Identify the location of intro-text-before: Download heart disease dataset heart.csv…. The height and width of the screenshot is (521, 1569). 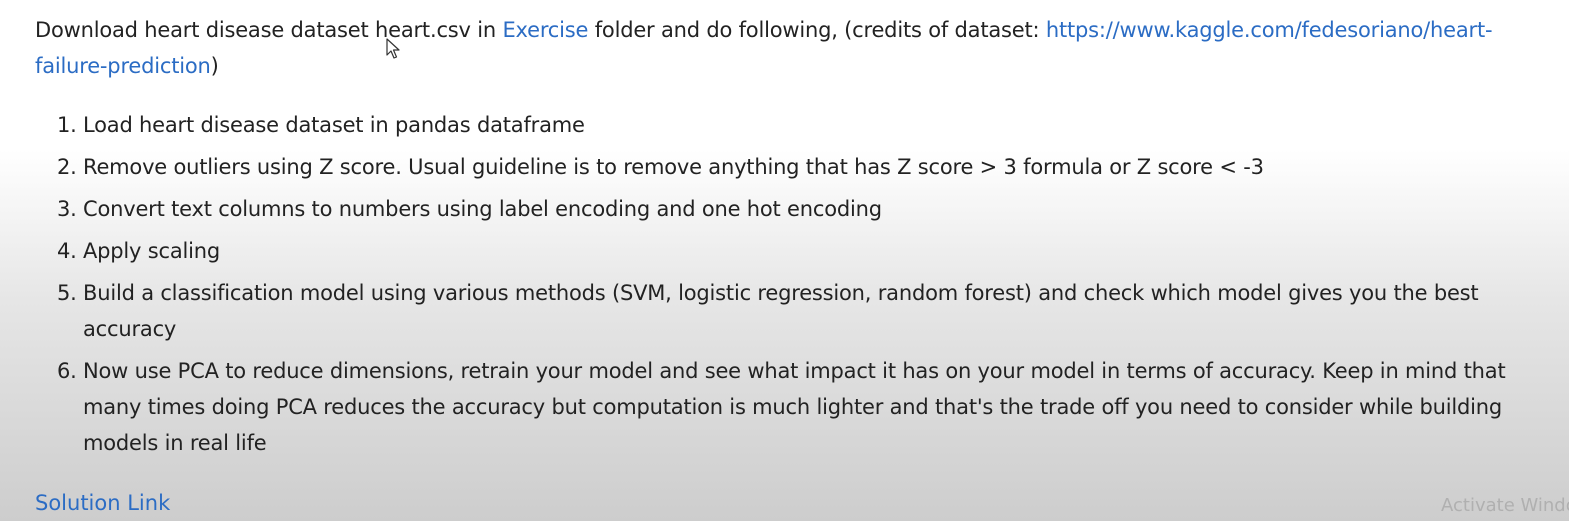
(269, 30).